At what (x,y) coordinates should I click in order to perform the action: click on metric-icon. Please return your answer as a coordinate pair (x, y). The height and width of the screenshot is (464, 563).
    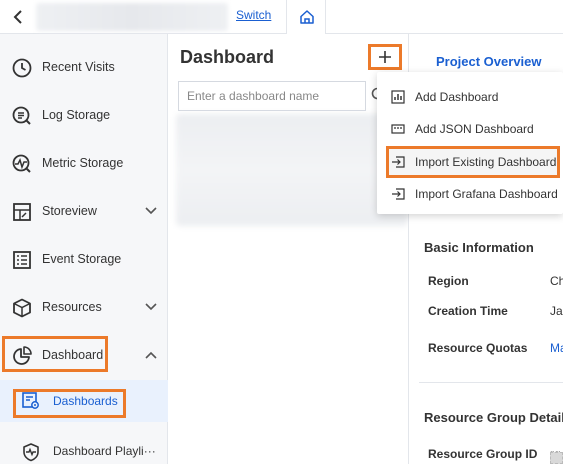
    Looking at the image, I should click on (21, 163).